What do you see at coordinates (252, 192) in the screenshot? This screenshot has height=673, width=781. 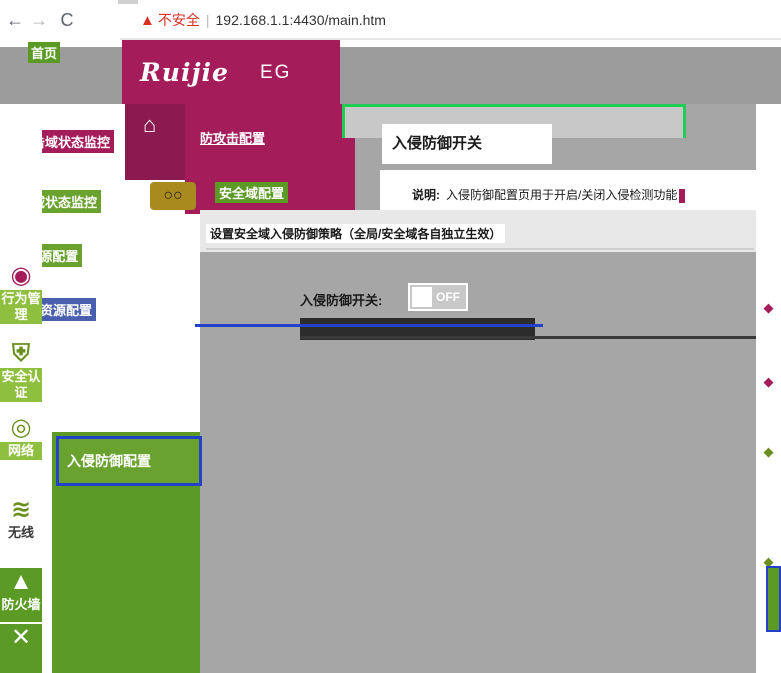 I see `menu-zone-config: 安全域配置` at bounding box center [252, 192].